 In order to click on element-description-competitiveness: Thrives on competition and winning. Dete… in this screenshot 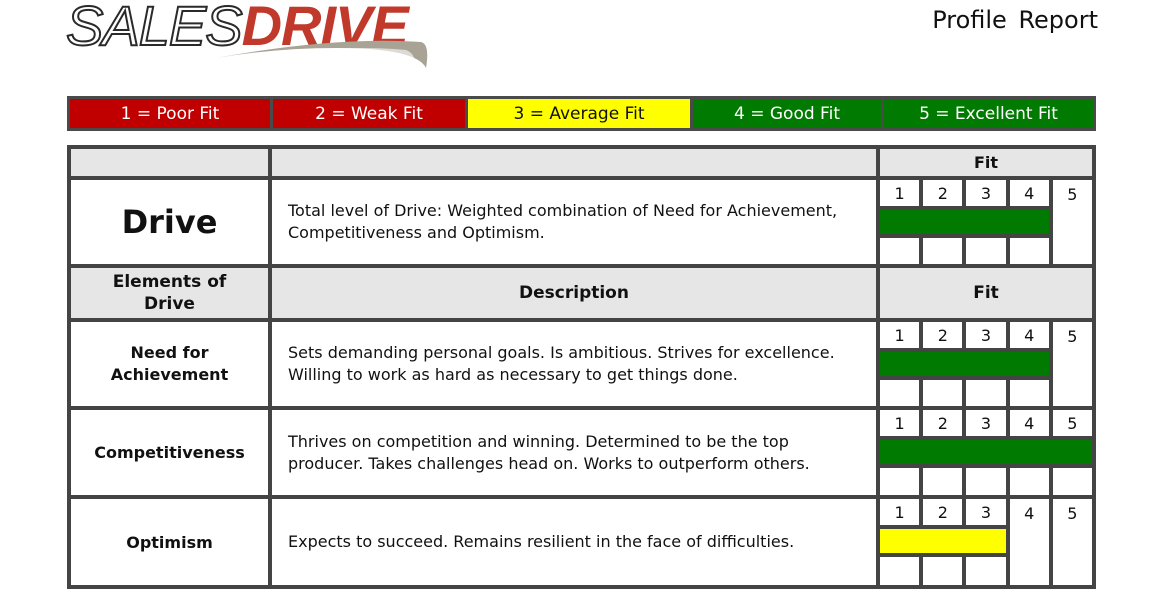, I will do `click(574, 452)`.